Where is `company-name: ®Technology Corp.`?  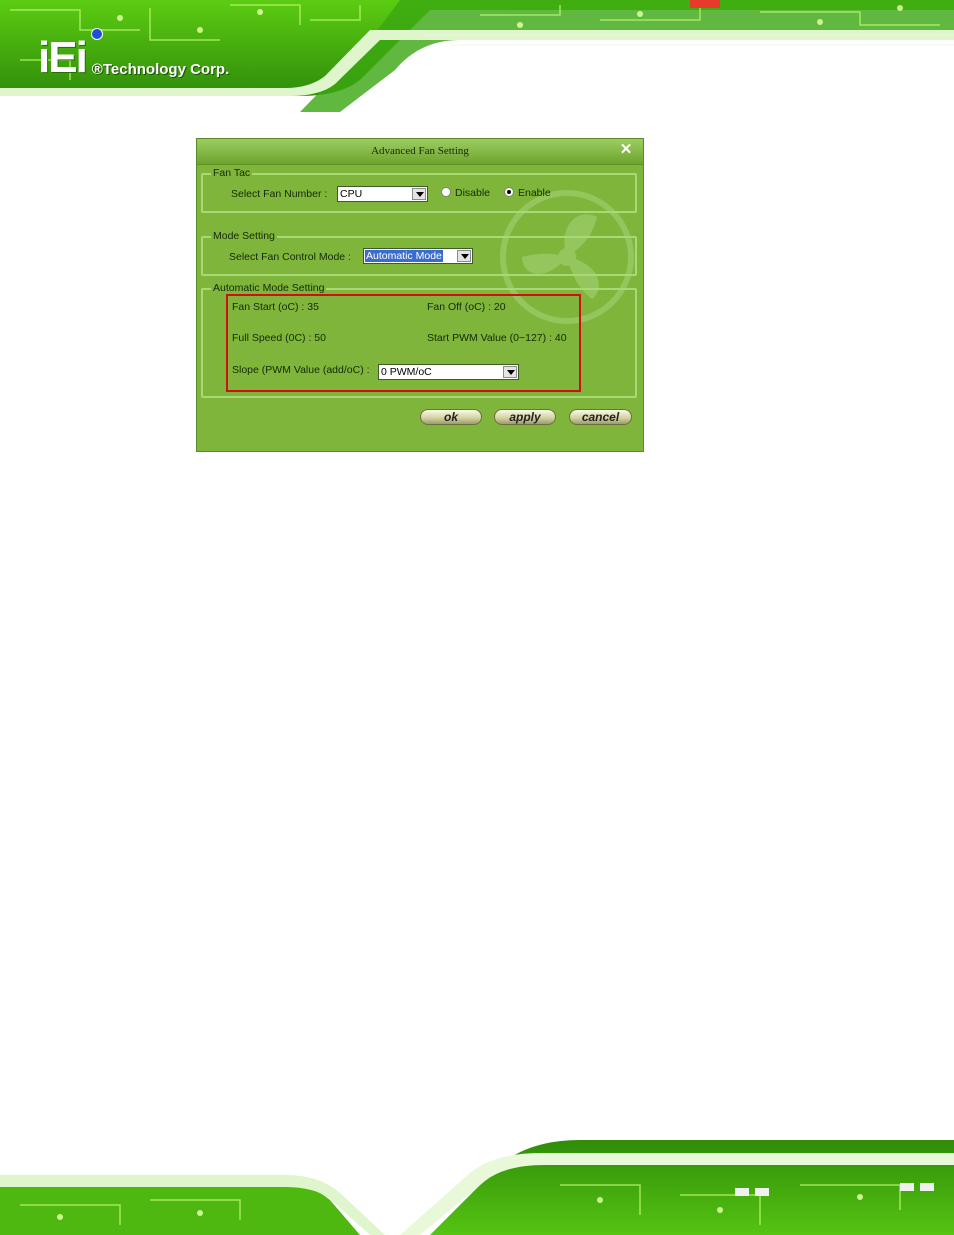
company-name: ®Technology Corp. is located at coordinates (160, 69).